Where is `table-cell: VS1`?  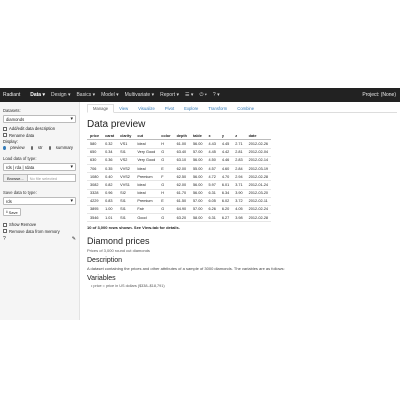 table-cell: VS1 is located at coordinates (126, 144).